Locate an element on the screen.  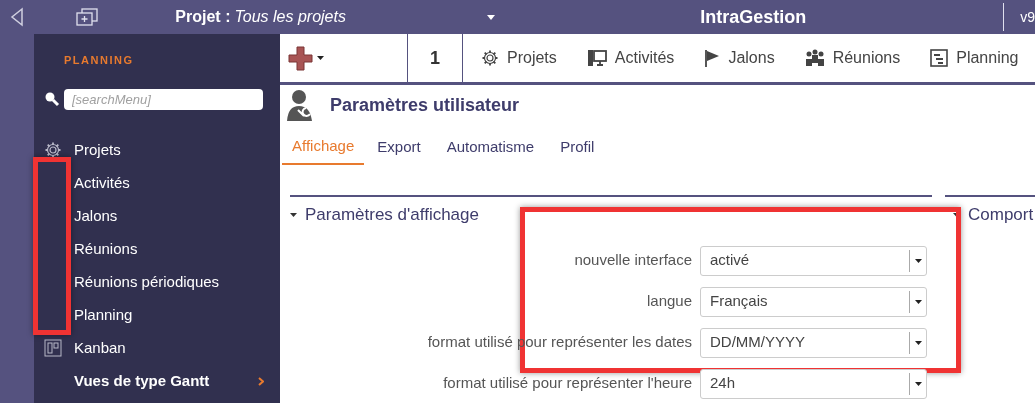
version-label: v9 is located at coordinates (1027, 17).